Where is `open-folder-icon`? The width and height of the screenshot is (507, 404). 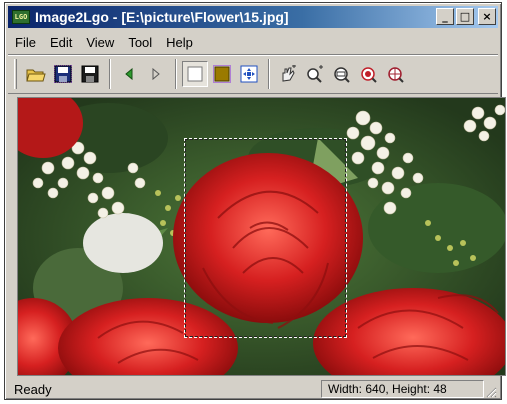
open-folder-icon is located at coordinates (36, 75).